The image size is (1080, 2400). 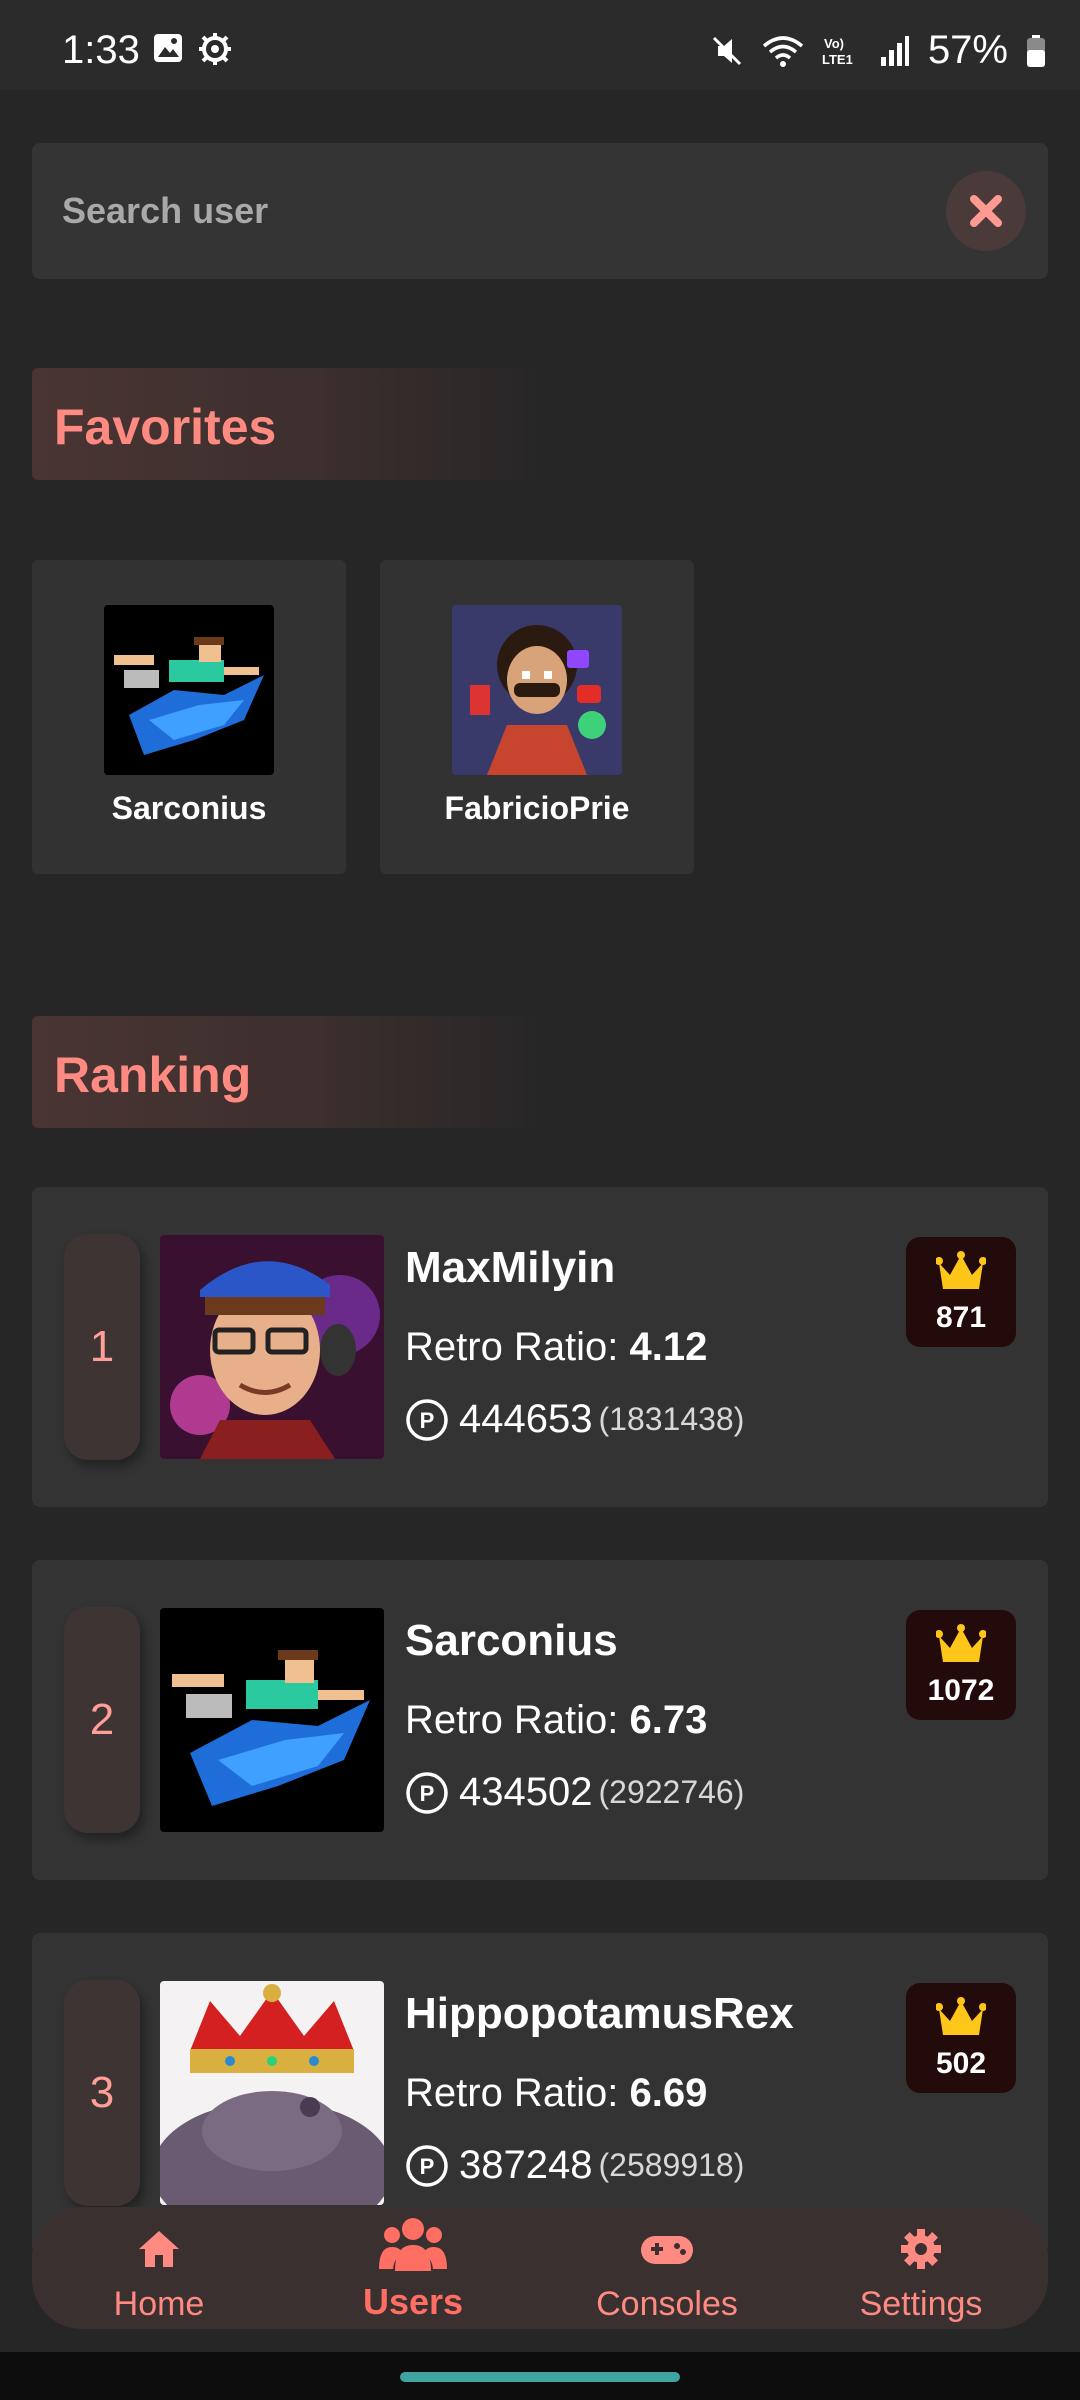 What do you see at coordinates (413, 2301) in the screenshot?
I see `nav-users-label: Users` at bounding box center [413, 2301].